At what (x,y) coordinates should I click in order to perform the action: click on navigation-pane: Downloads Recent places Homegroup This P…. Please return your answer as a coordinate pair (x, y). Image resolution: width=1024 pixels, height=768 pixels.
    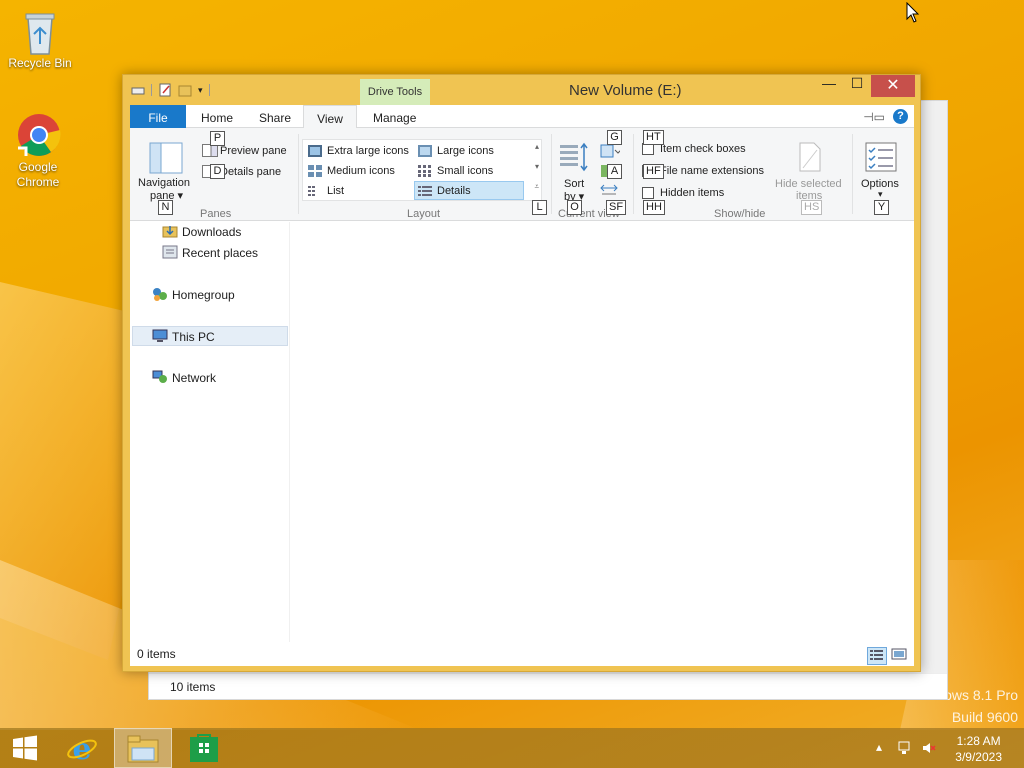
    Looking at the image, I should click on (210, 432).